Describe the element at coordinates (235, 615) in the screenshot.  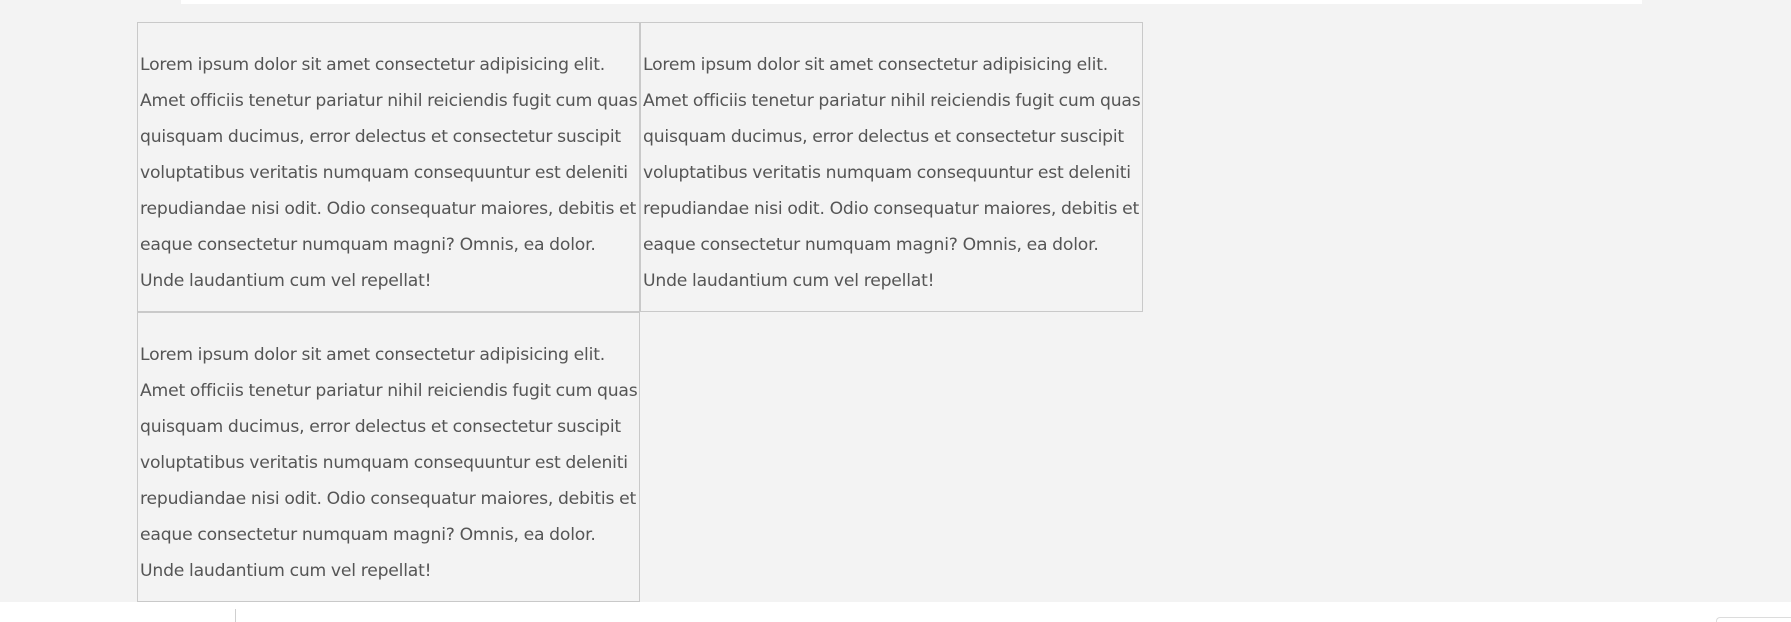
I see `bottom-divider` at that location.